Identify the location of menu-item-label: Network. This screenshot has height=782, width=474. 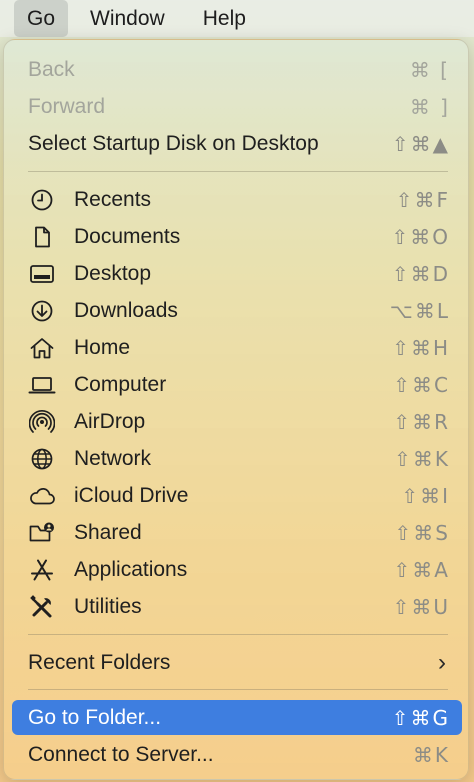
(113, 458).